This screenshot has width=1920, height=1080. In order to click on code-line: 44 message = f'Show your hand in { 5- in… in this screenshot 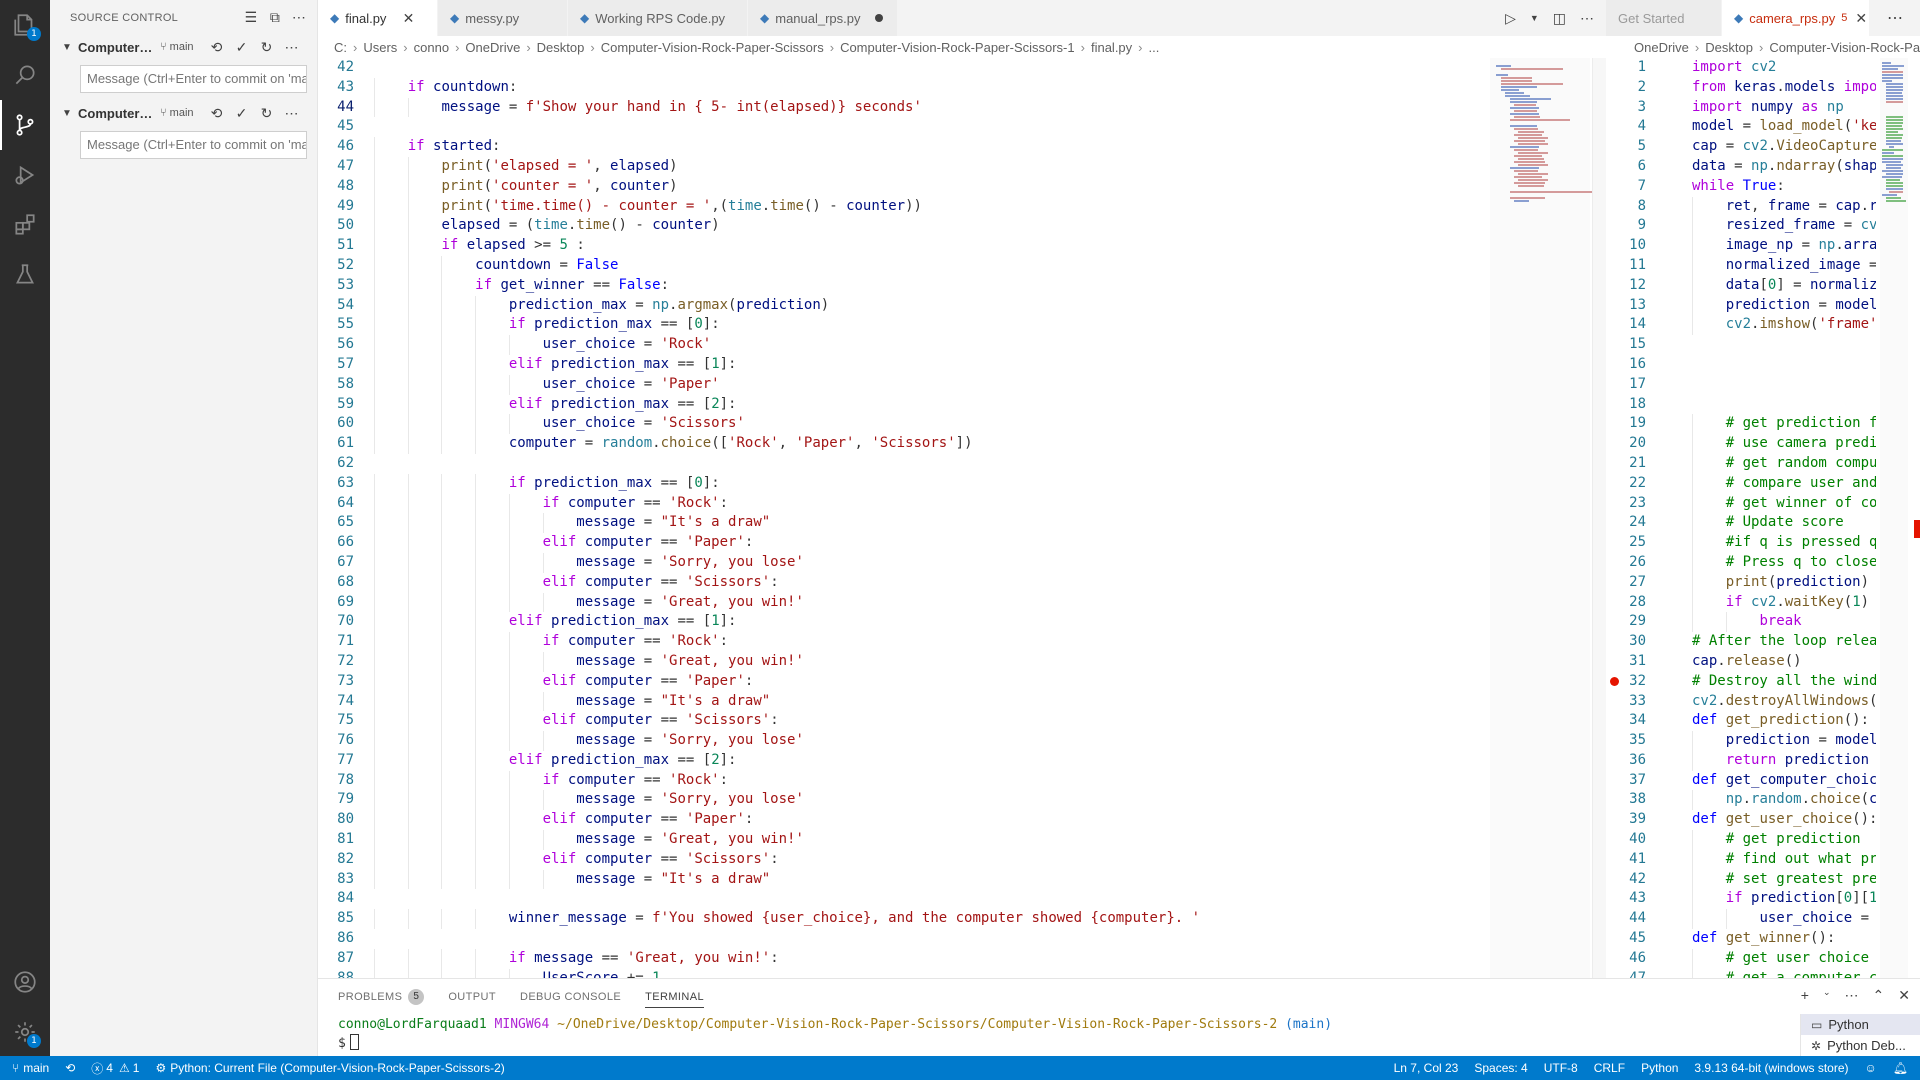, I will do `click(962, 107)`.